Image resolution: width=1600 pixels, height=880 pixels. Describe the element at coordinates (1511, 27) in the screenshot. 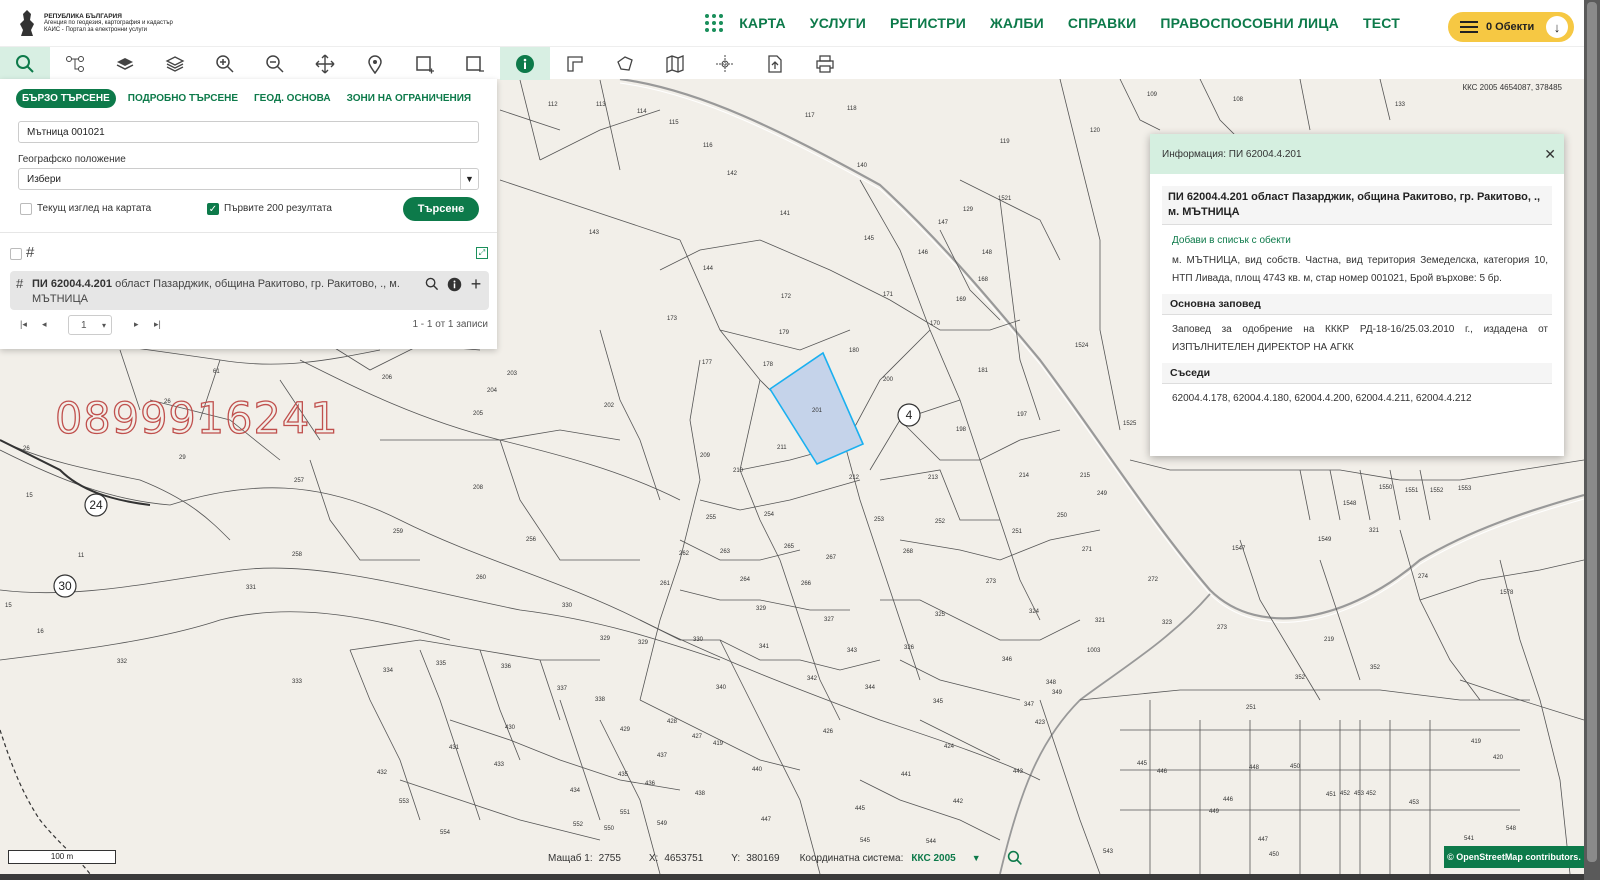

I see `objects-cart-button: 0 Обекти ↓` at that location.